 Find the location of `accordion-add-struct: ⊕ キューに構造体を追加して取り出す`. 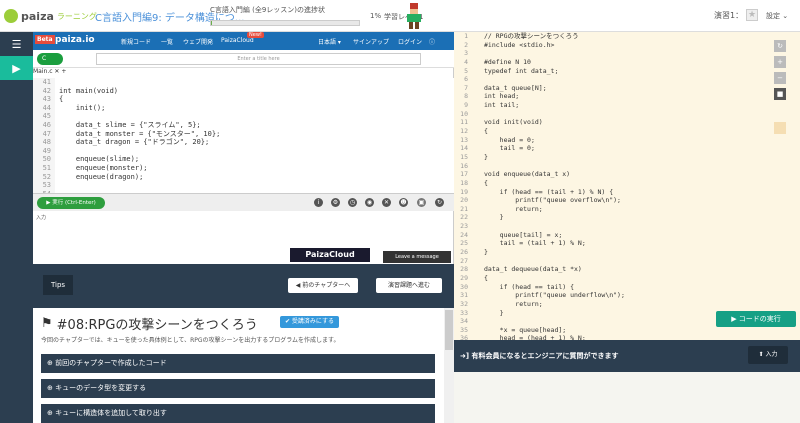

accordion-add-struct: ⊕ キューに構造体を追加して取り出す is located at coordinates (238, 413).